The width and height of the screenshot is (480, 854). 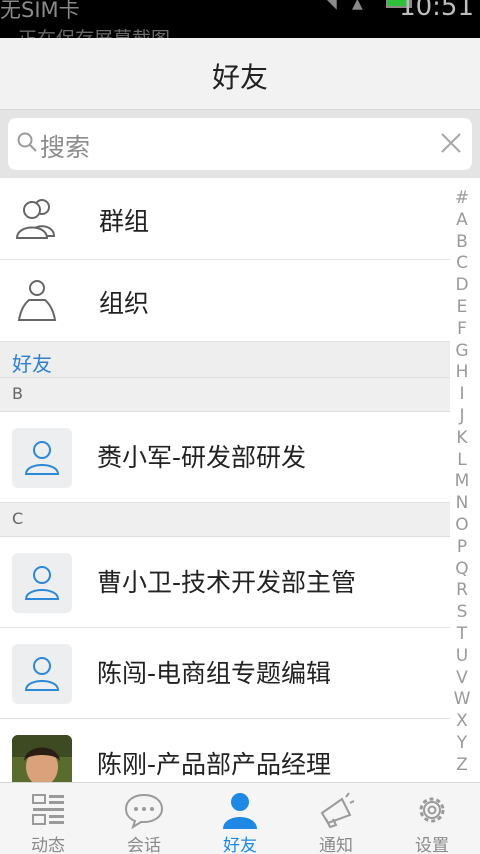 What do you see at coordinates (462, 395) in the screenshot?
I see `index-letter: I` at bounding box center [462, 395].